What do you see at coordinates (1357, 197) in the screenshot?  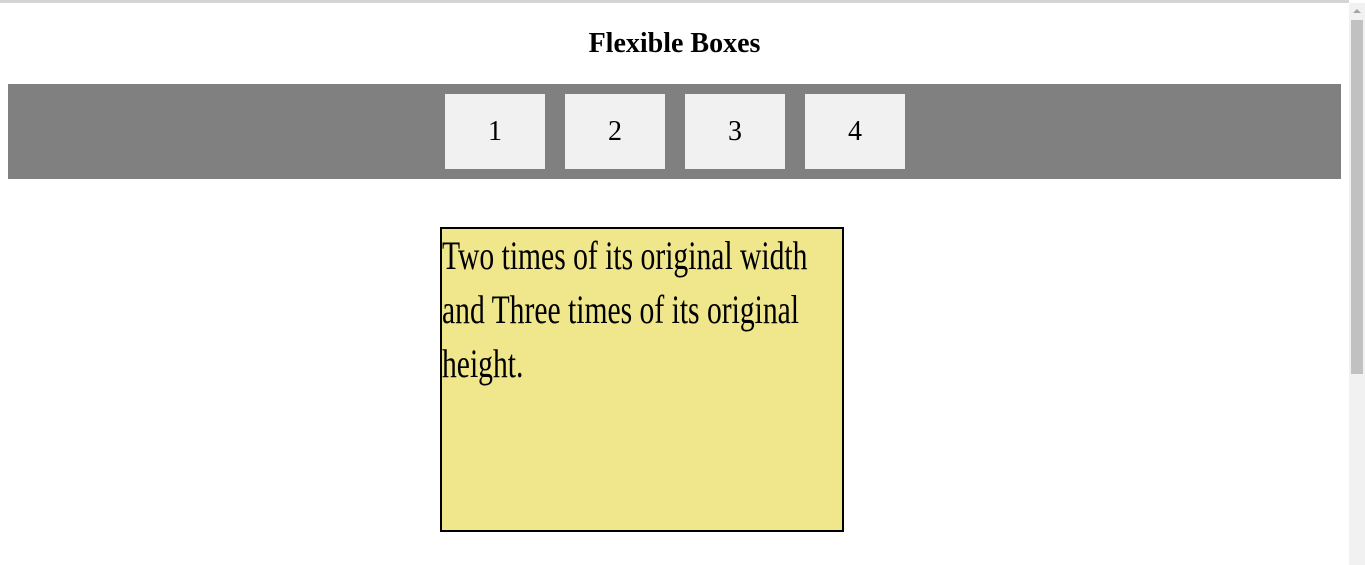 I see `scrollbar-thumb` at bounding box center [1357, 197].